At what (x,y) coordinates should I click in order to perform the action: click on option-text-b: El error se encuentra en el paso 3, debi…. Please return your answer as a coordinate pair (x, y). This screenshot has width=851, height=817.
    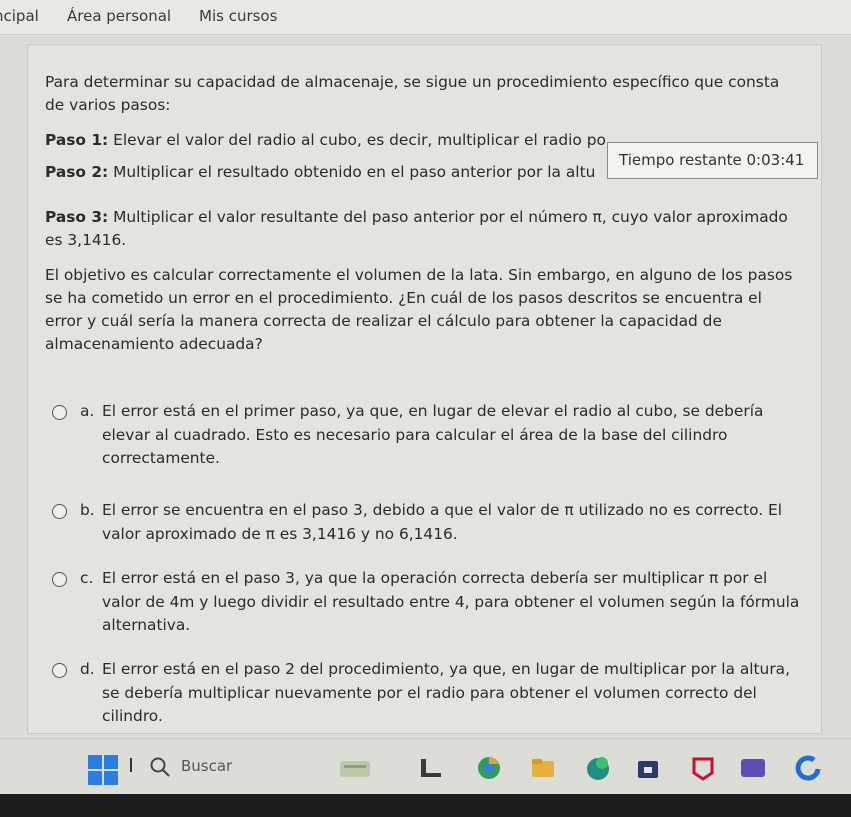
    Looking at the image, I should click on (451, 522).